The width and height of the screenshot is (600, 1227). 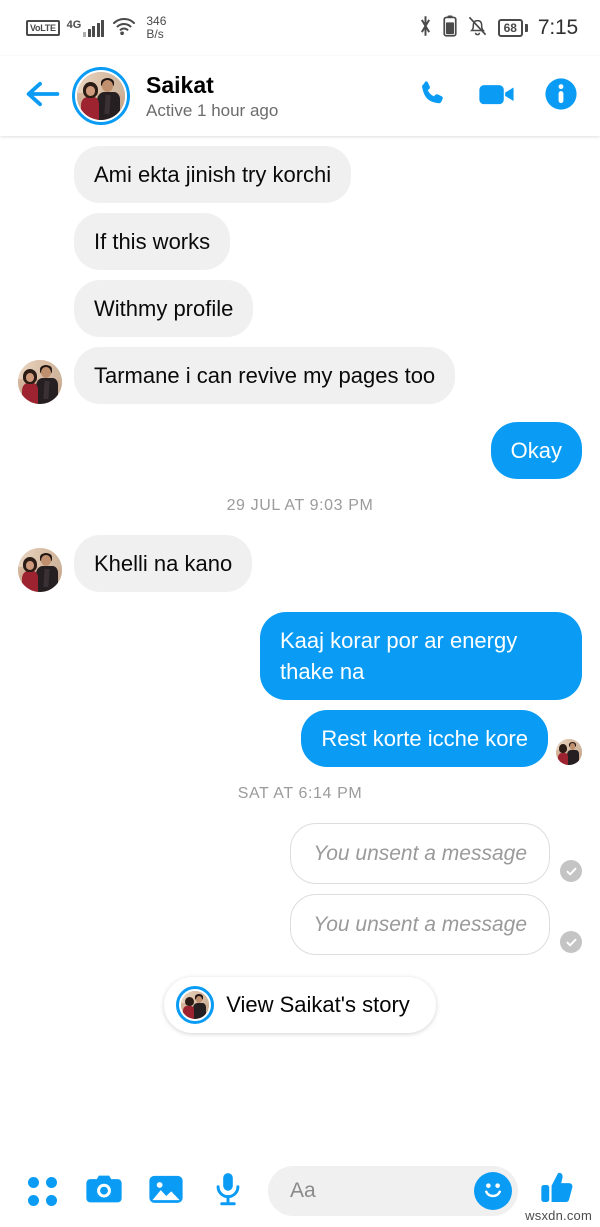 I want to click on status-bar-left: VoLTE 4G 346 B/s, so click(x=96, y=28).